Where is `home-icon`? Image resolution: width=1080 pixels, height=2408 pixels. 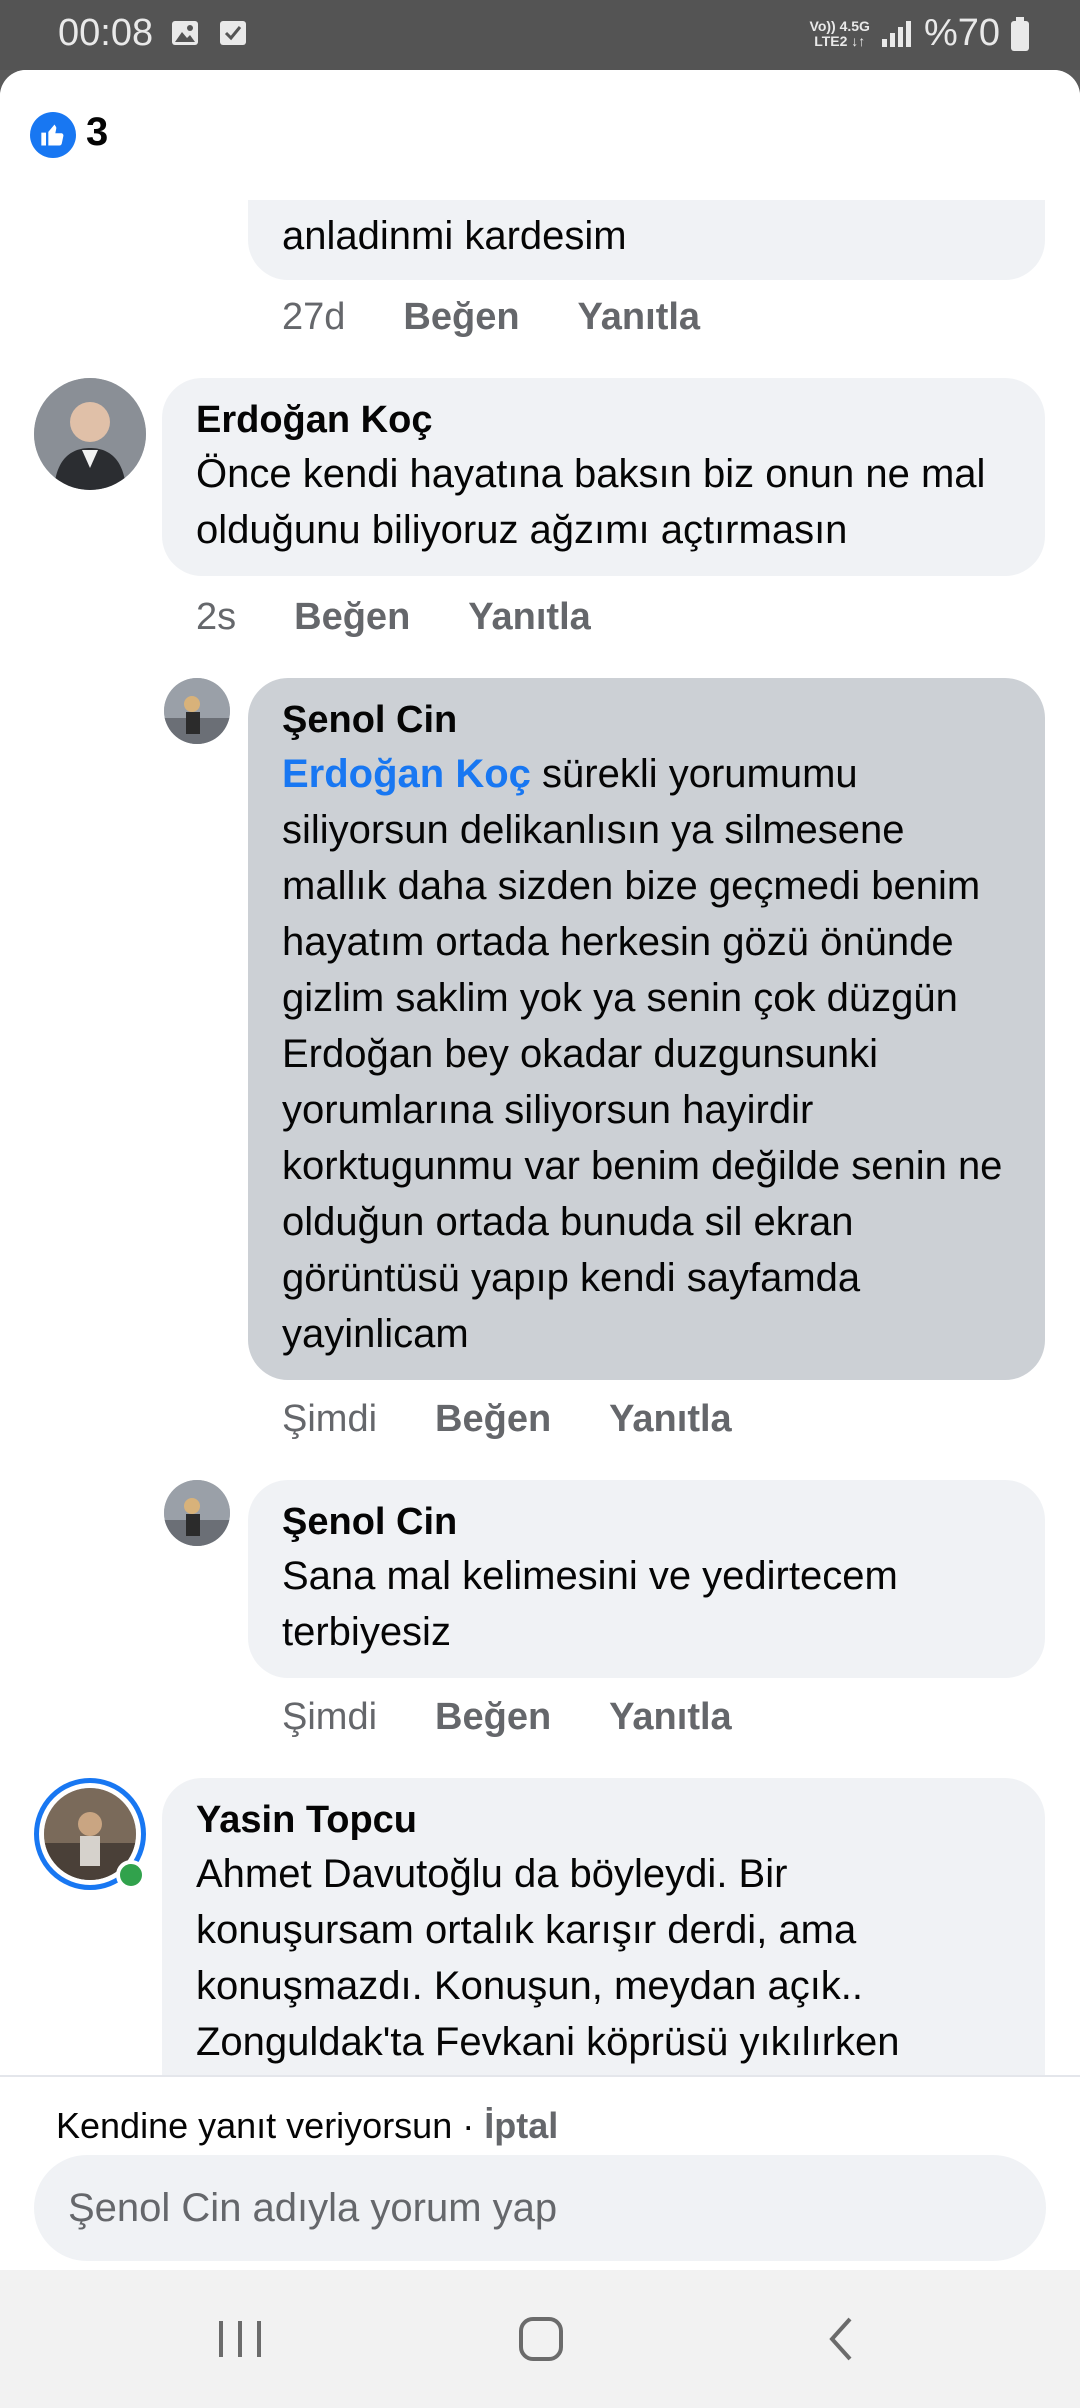 home-icon is located at coordinates (541, 2339).